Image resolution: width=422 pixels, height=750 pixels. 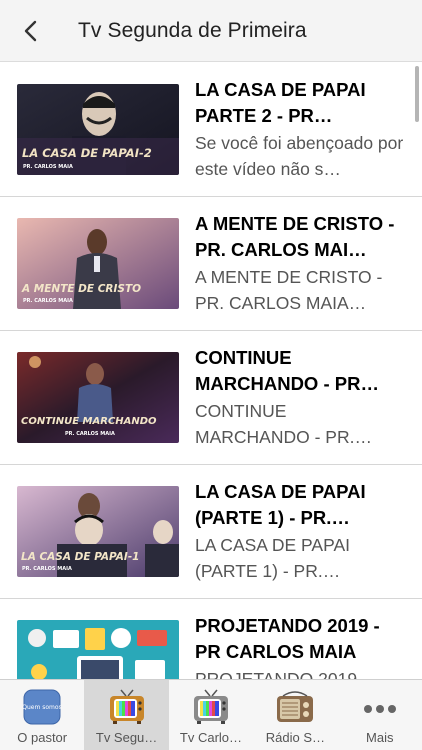 What do you see at coordinates (98, 263) in the screenshot?
I see `video-thumbnail: A MENTE DE CRISTO PR. CARLOS MAIA` at bounding box center [98, 263].